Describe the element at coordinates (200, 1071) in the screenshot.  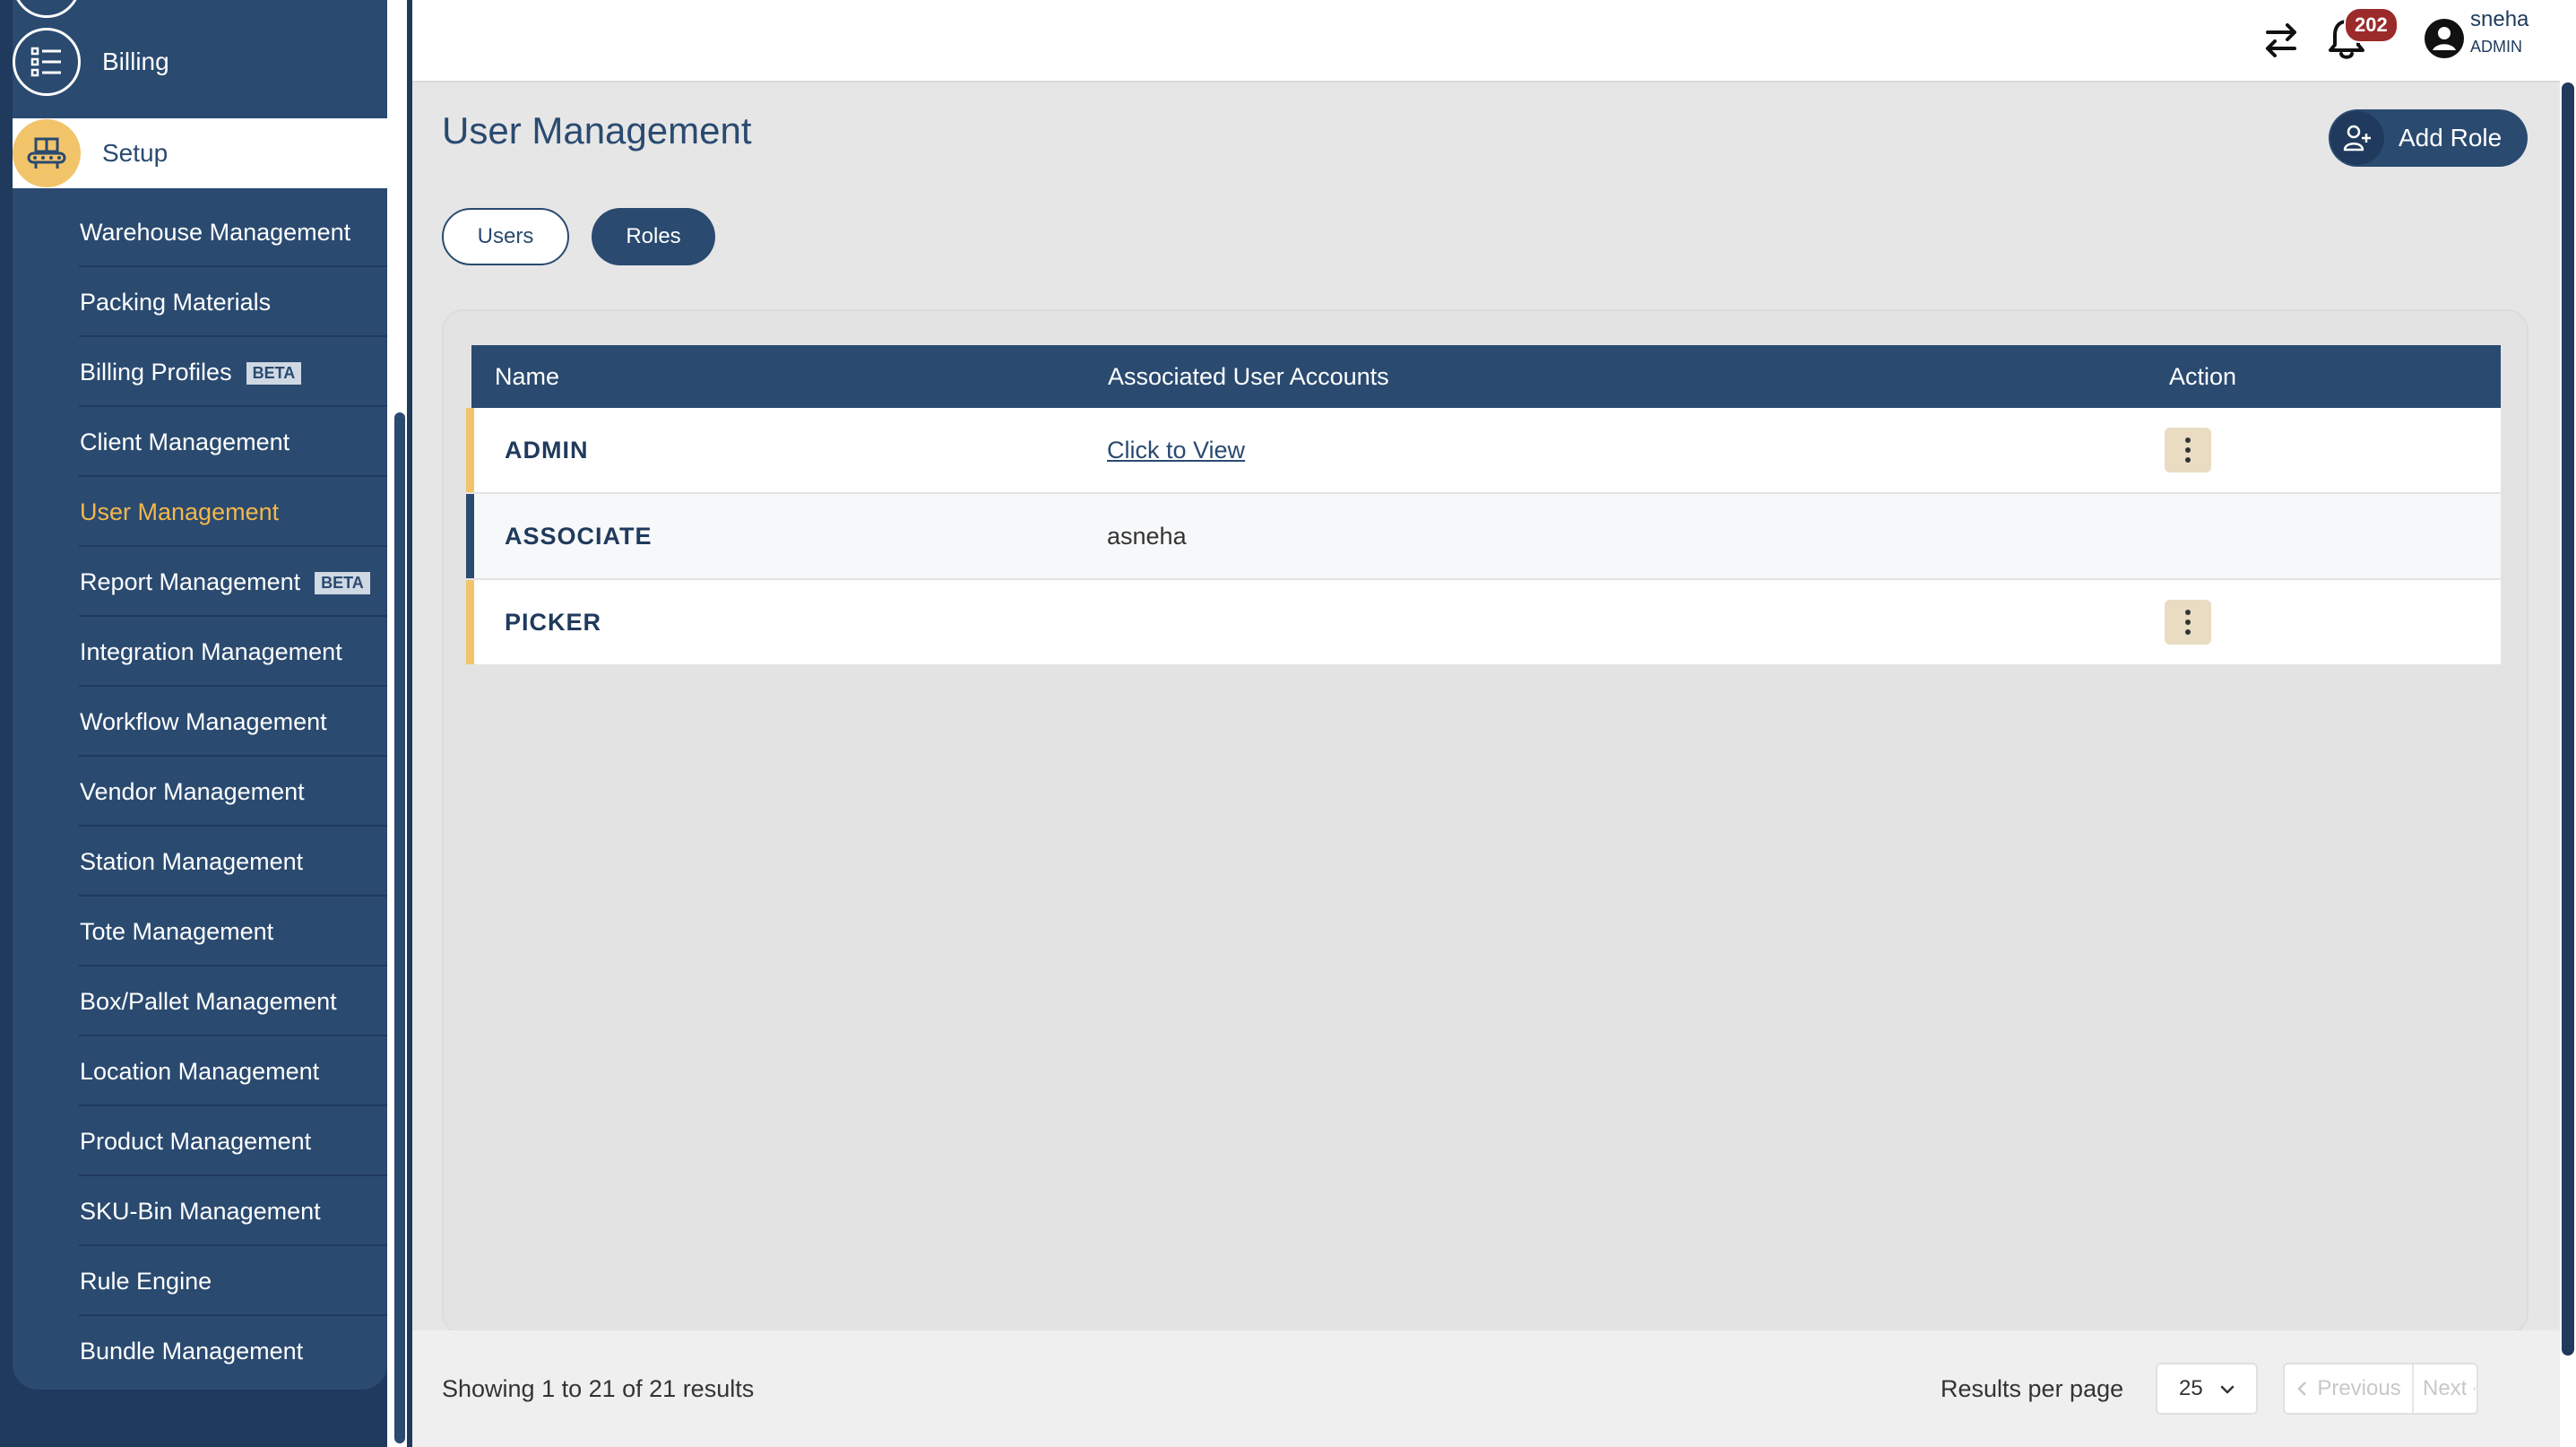
I see `sidebar-item-location-management: Location Management` at that location.